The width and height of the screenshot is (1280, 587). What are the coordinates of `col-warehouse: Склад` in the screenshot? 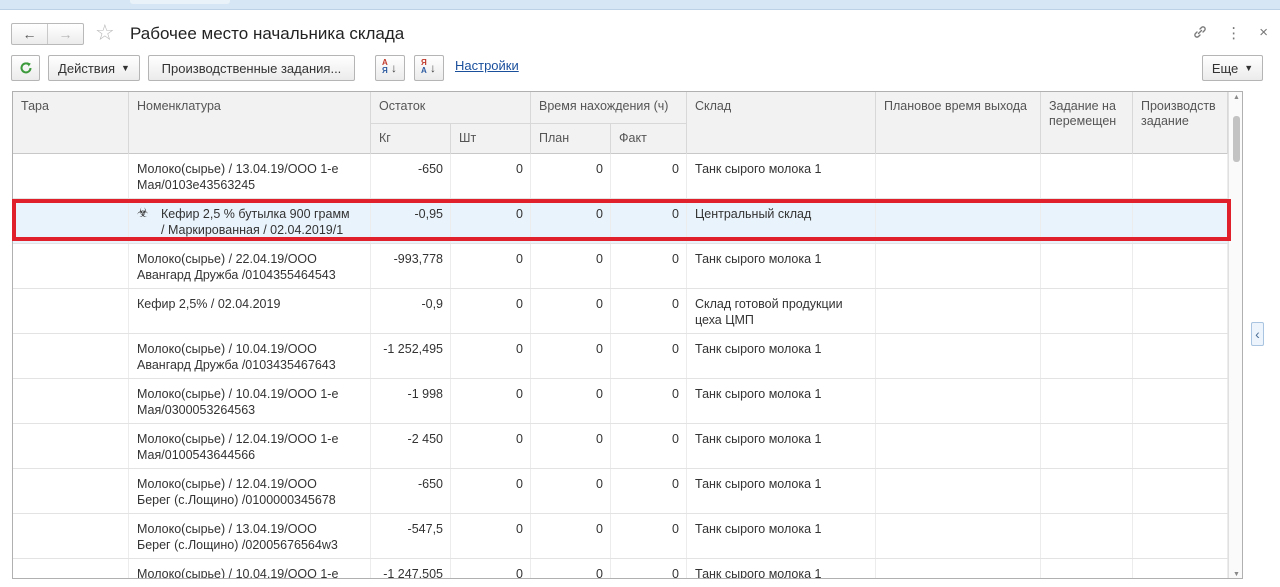 It's located at (781, 123).